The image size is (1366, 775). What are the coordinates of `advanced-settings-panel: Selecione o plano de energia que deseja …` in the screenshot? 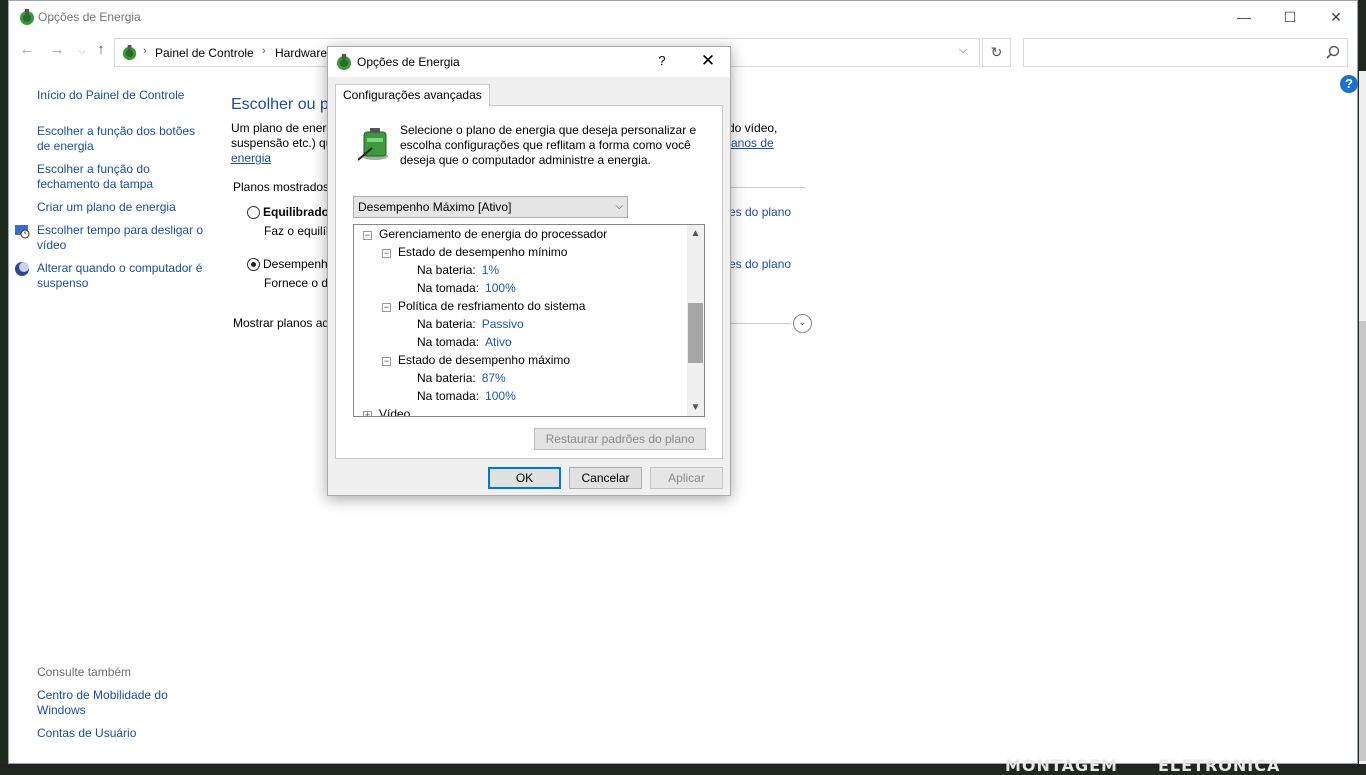 It's located at (529, 282).